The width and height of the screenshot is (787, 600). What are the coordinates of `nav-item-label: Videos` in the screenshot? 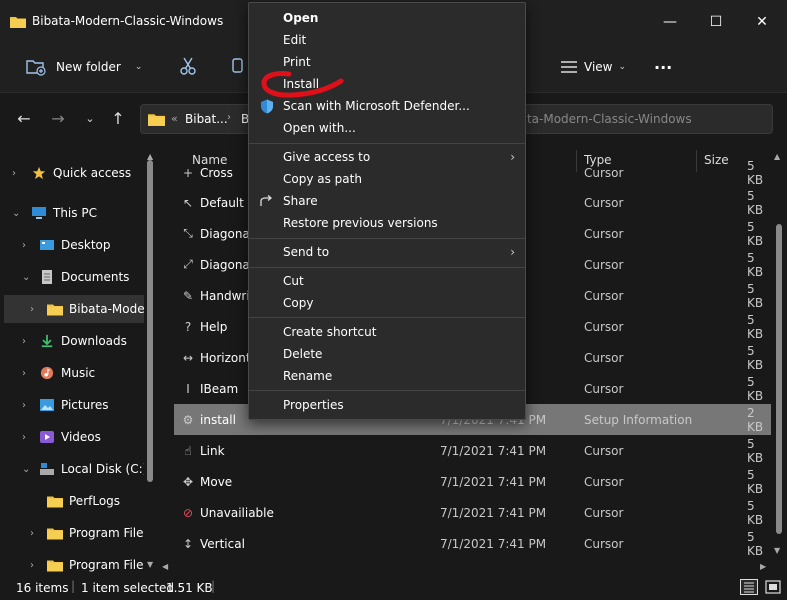 It's located at (81, 437).